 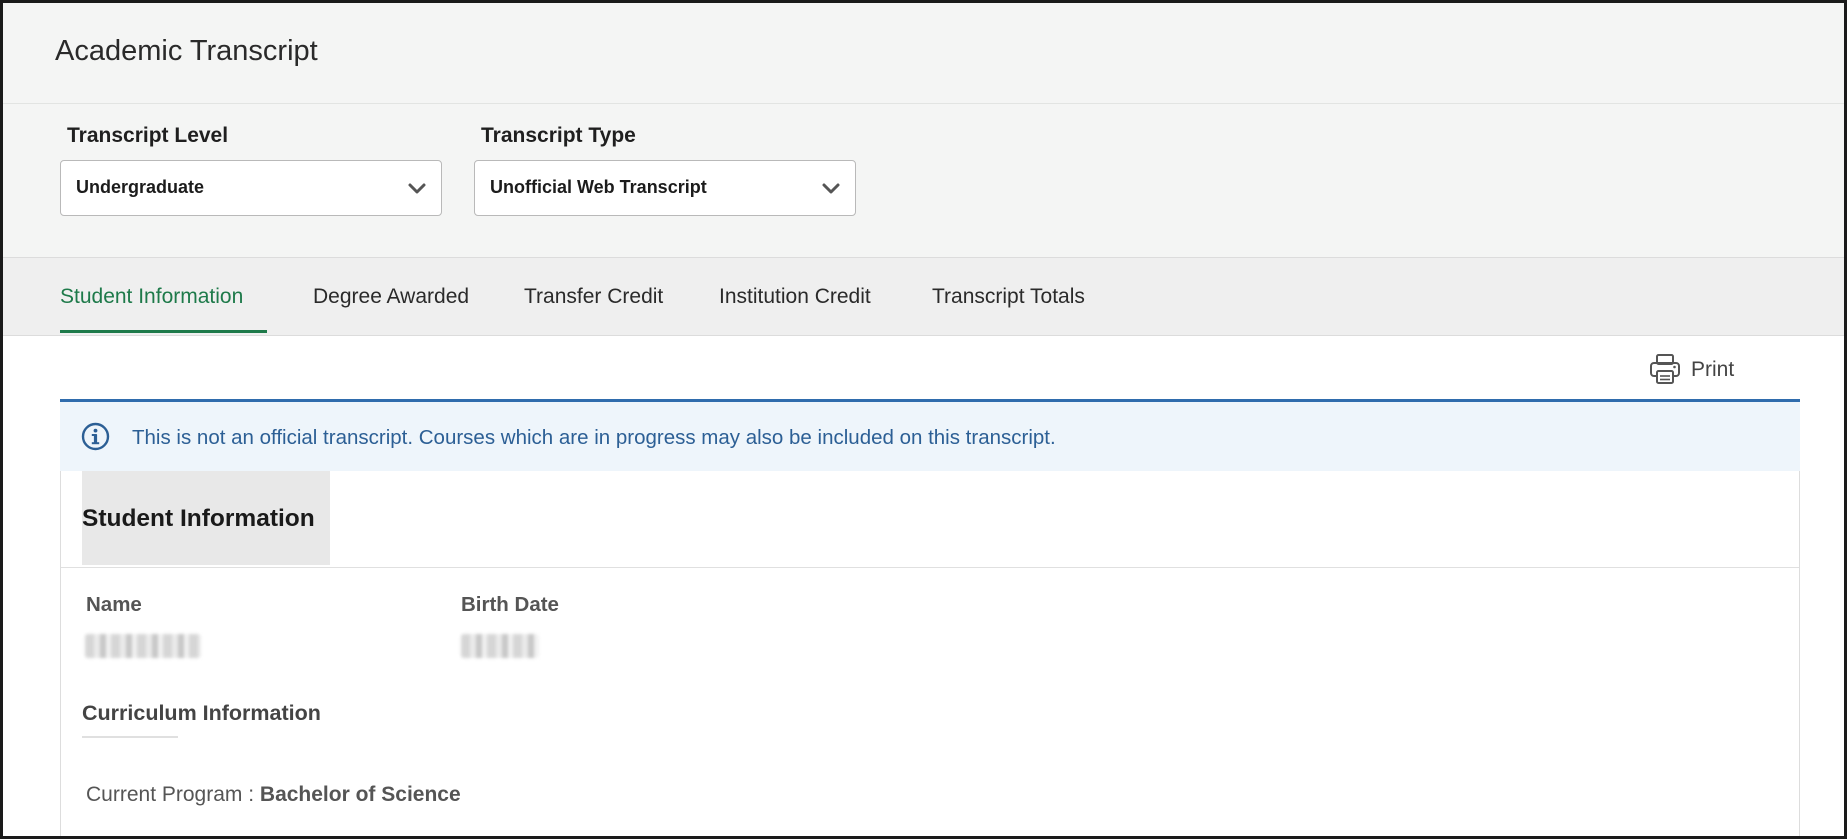 What do you see at coordinates (360, 794) in the screenshot?
I see `current-program-value: Bachelor of Science` at bounding box center [360, 794].